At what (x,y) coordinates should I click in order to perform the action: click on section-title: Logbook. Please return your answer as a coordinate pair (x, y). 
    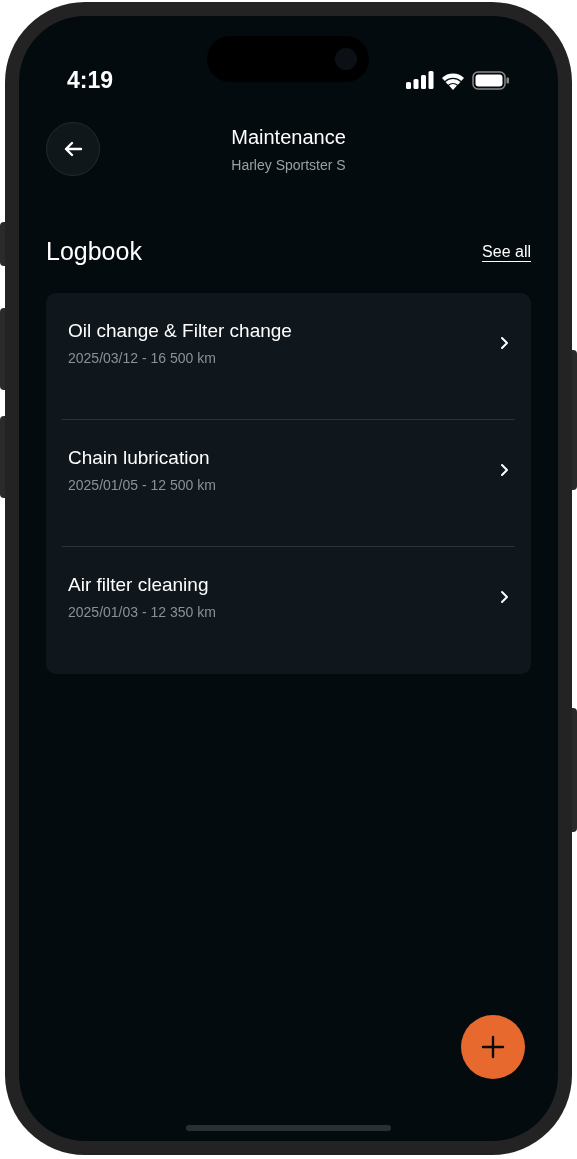
    Looking at the image, I should click on (94, 251).